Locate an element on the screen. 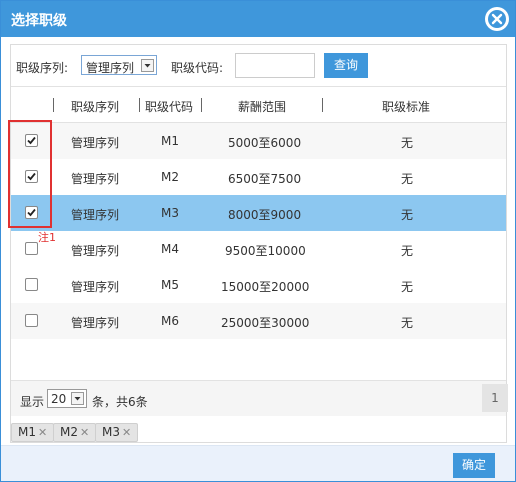  table-row: 管理序列 M4 9500至10000 无 is located at coordinates (258, 249).